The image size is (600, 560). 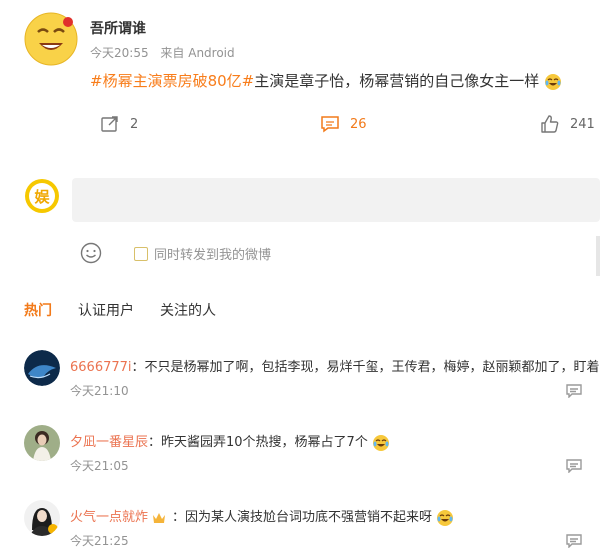 What do you see at coordinates (302, 517) in the screenshot?
I see `comment-text: ：因为某人演技尬台词功底不强营销不起来呀` at bounding box center [302, 517].